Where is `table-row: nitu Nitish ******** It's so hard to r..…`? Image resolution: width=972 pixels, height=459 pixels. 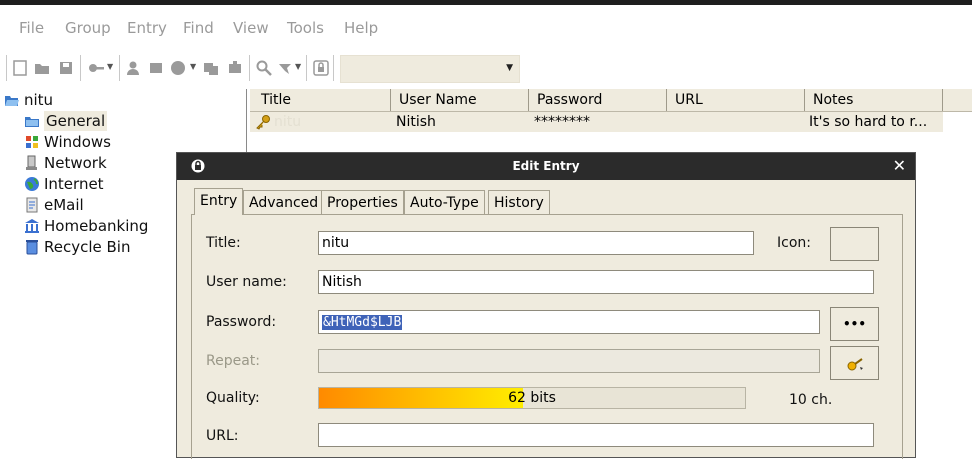 table-row: nitu Nitish ******** It's so hard to r..… is located at coordinates (596, 122).